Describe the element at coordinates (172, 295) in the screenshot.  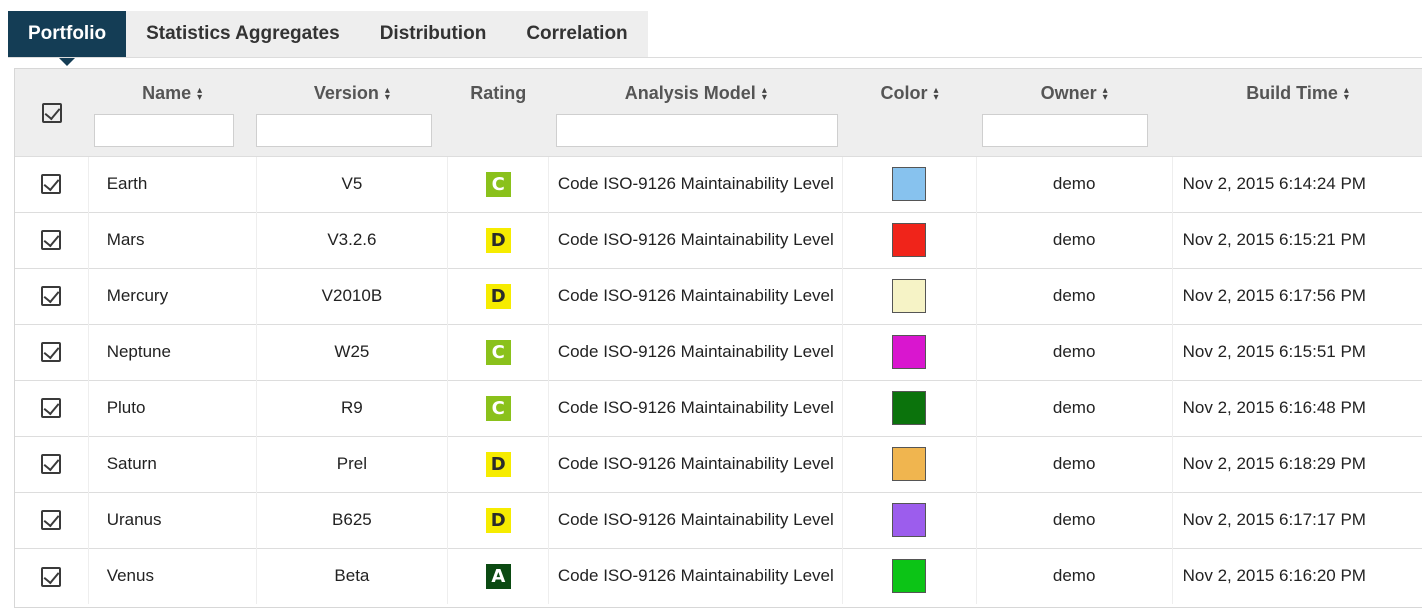
I see `cell-name: Mercury` at that location.